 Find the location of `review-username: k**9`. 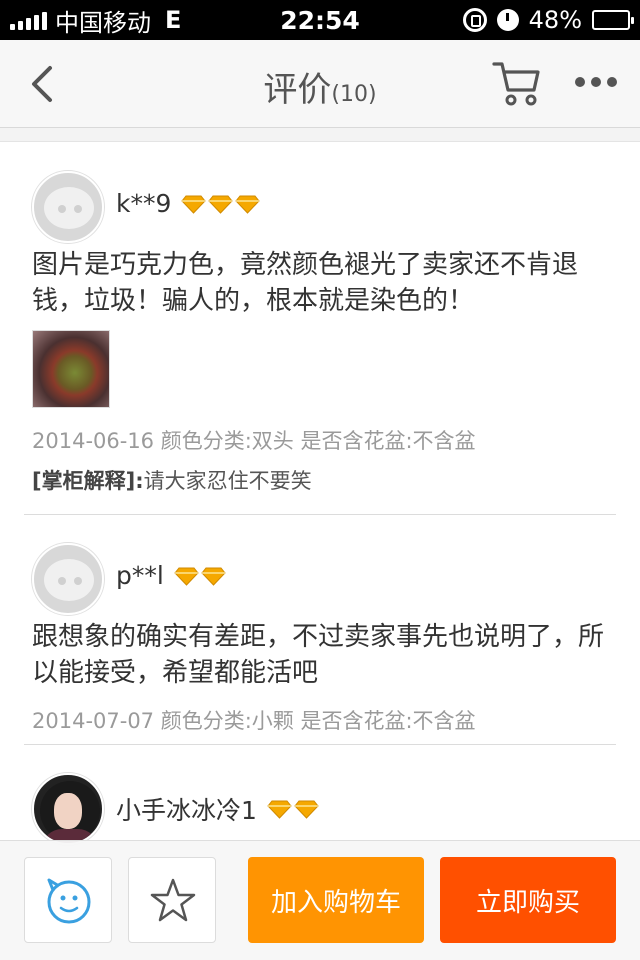

review-username: k**9 is located at coordinates (144, 203).